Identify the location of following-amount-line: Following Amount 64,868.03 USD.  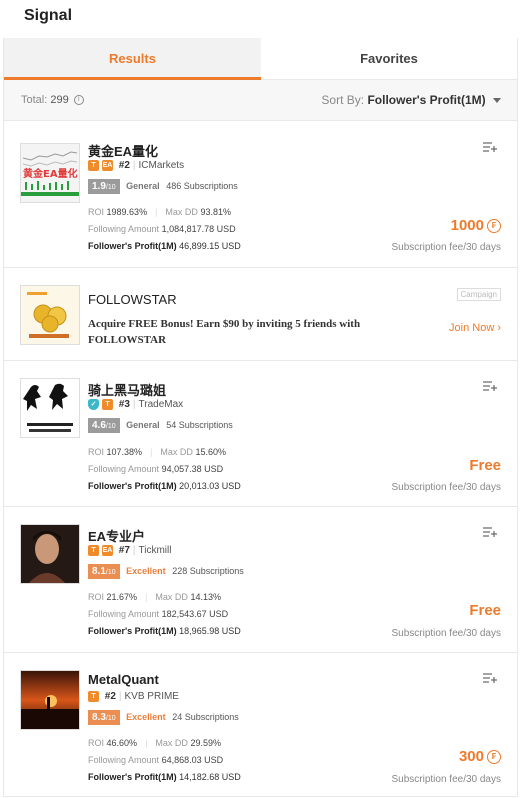
(156, 760).